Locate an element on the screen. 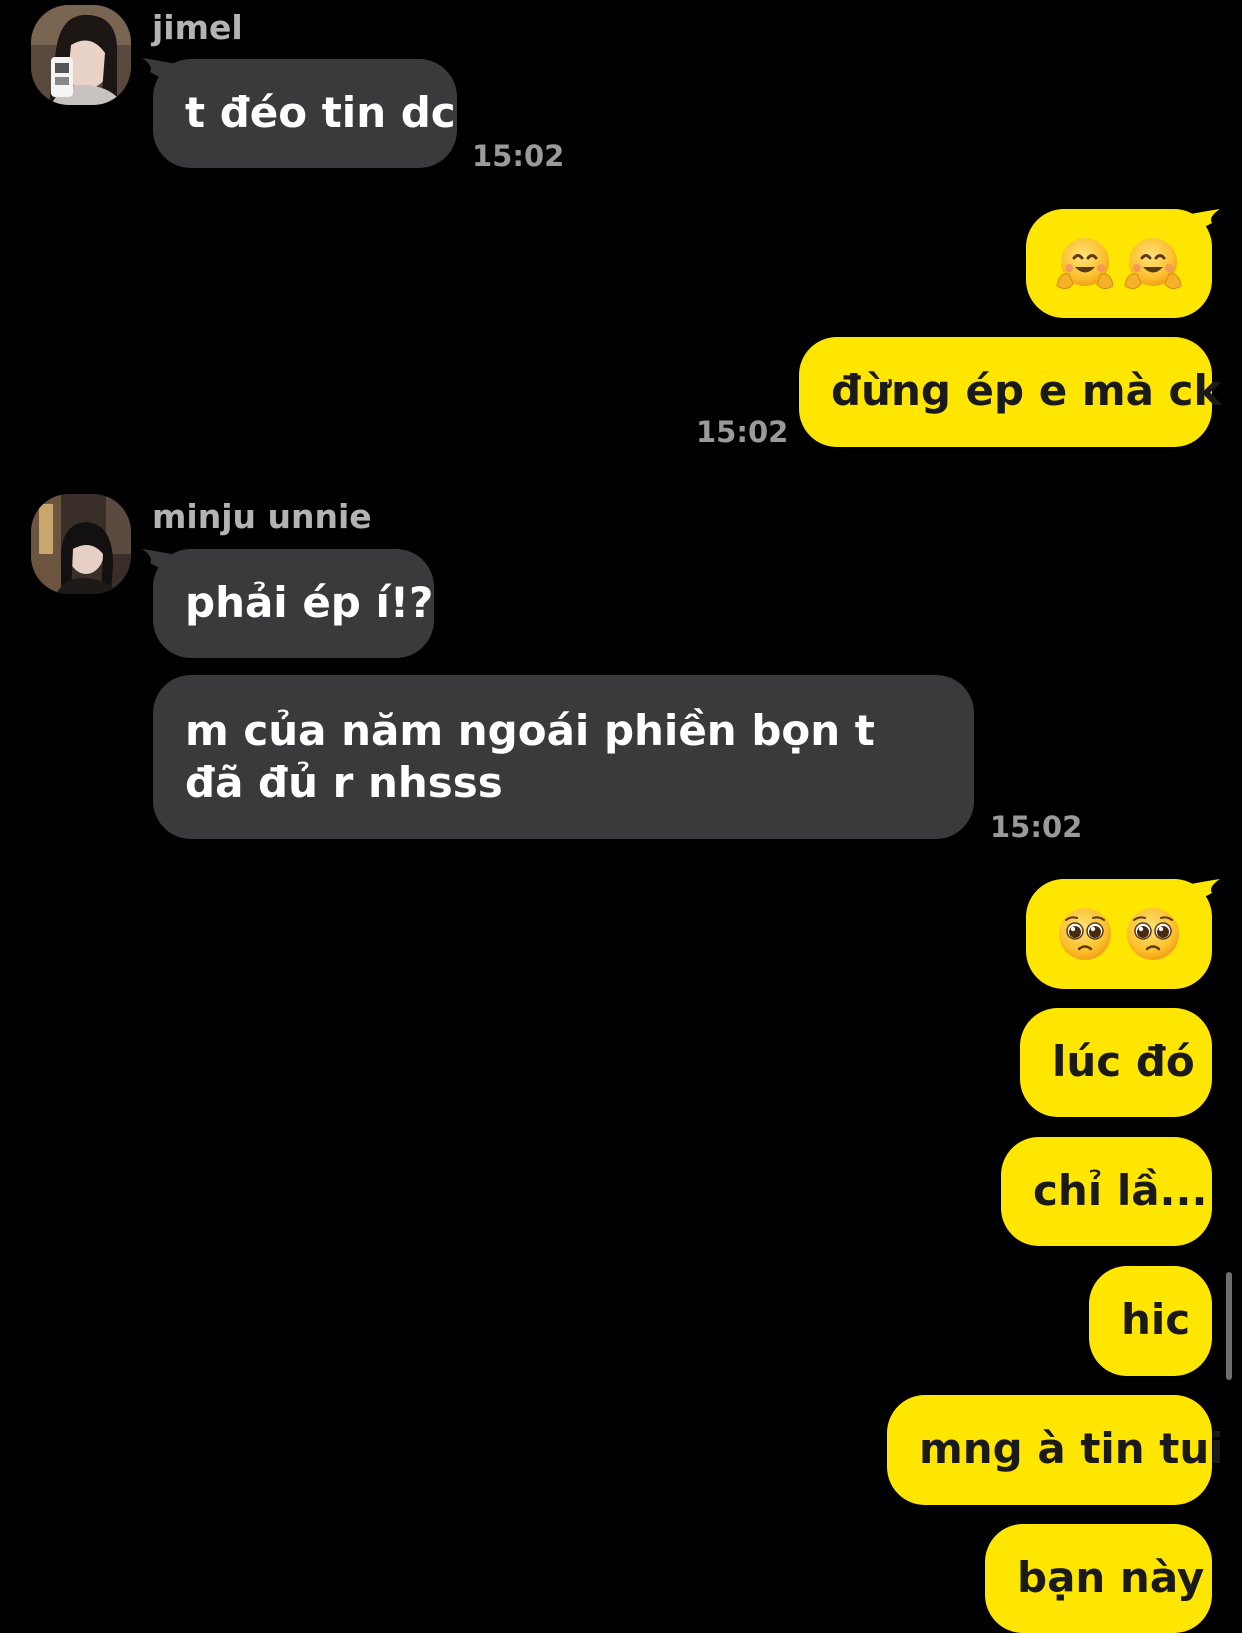 This screenshot has width=1242, height=1633. avatar-minju-unnie is located at coordinates (81, 544).